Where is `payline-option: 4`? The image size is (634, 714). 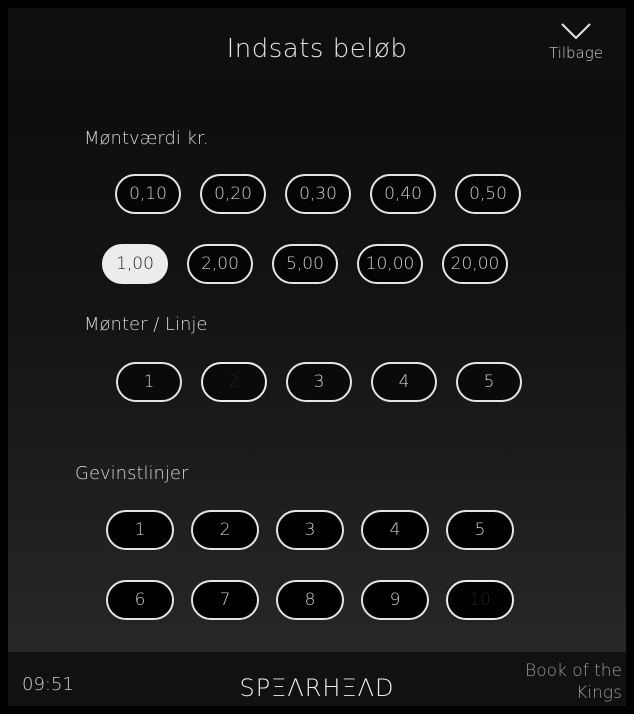
payline-option: 4 is located at coordinates (395, 530).